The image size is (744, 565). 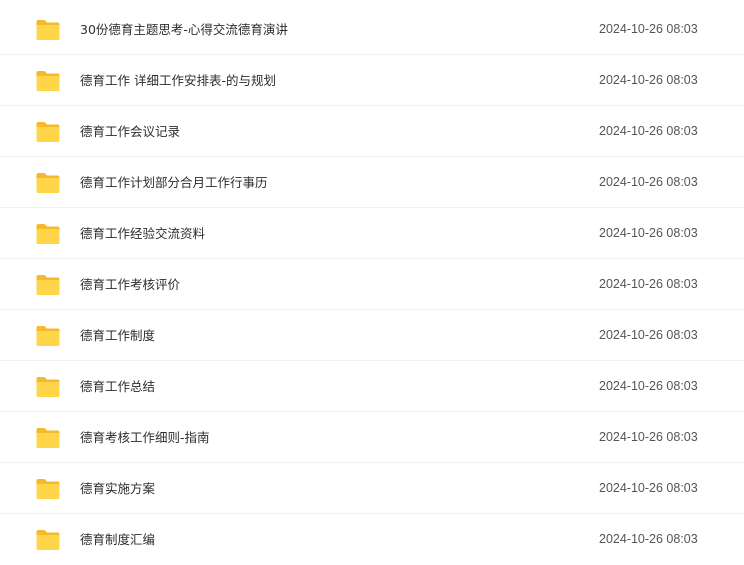 I want to click on folder-row: 德育工作考核评价 2024-10-26 08:03, so click(x=372, y=284).